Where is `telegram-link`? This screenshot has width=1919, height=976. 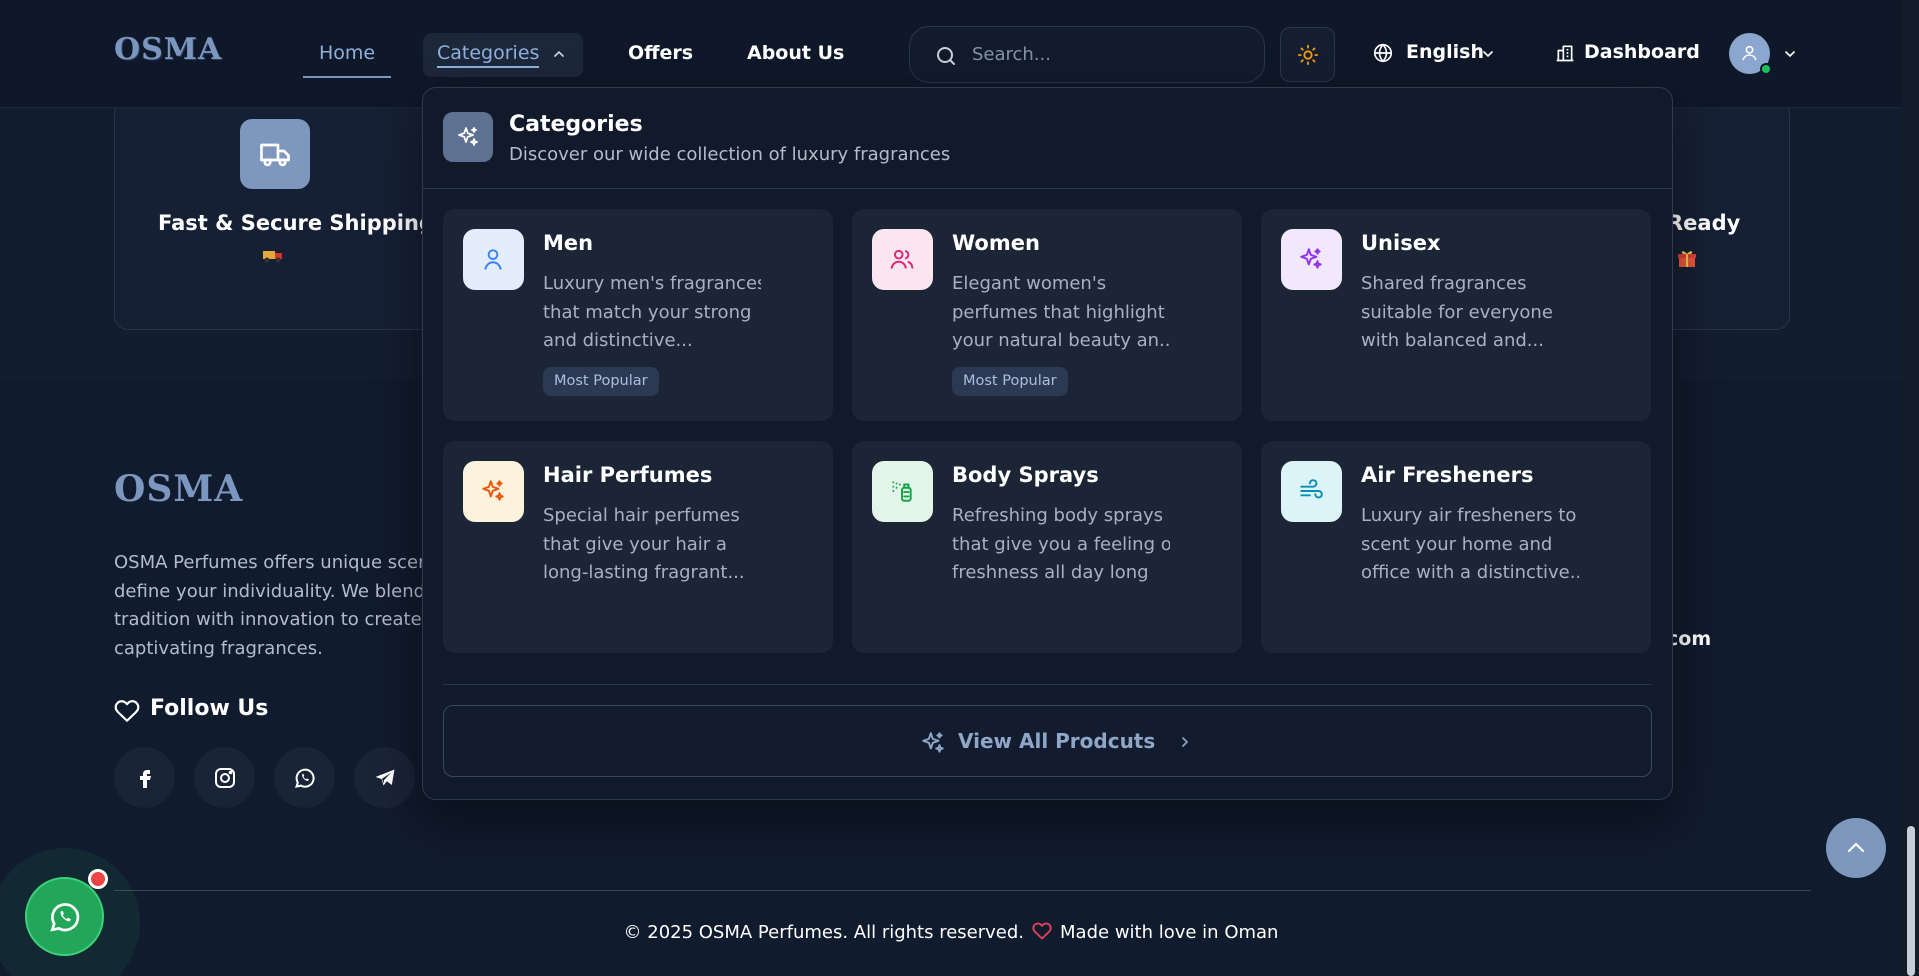 telegram-link is located at coordinates (384, 777).